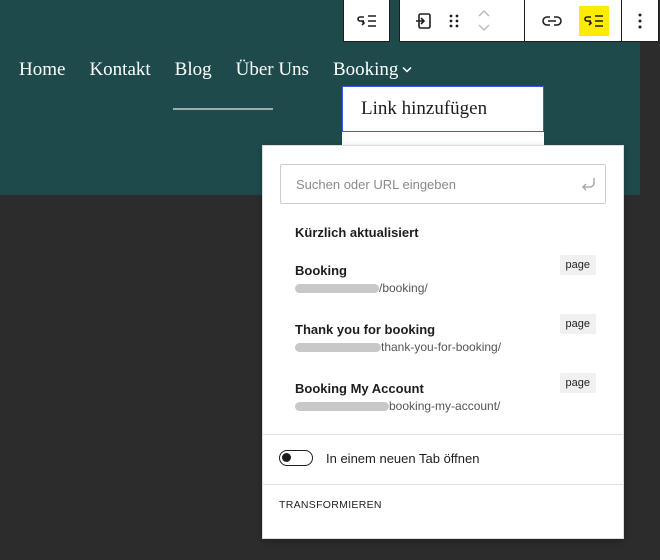  What do you see at coordinates (398, 347) in the screenshot?
I see `result-url: thank-you-for-booking/` at bounding box center [398, 347].